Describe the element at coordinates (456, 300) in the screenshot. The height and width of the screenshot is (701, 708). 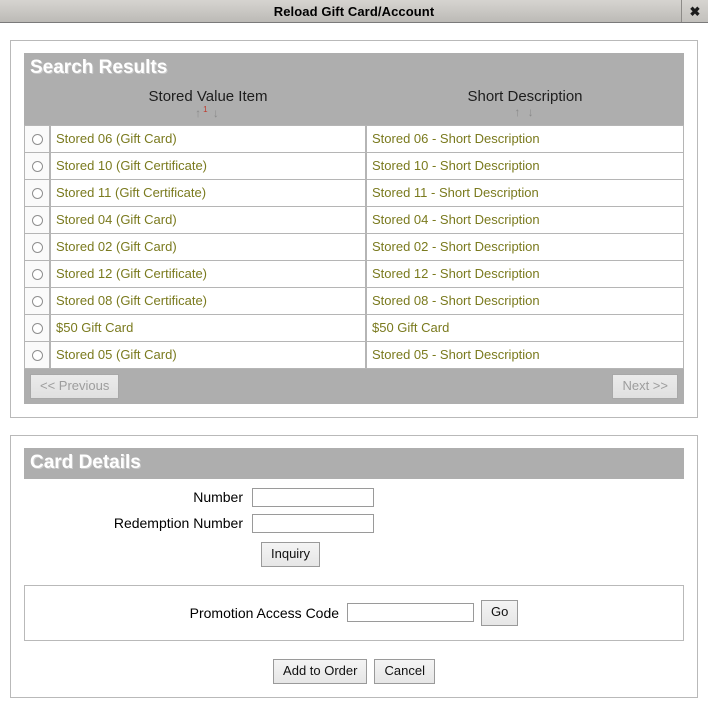
I see `short-description-link: Stored 08 - Short Description` at that location.